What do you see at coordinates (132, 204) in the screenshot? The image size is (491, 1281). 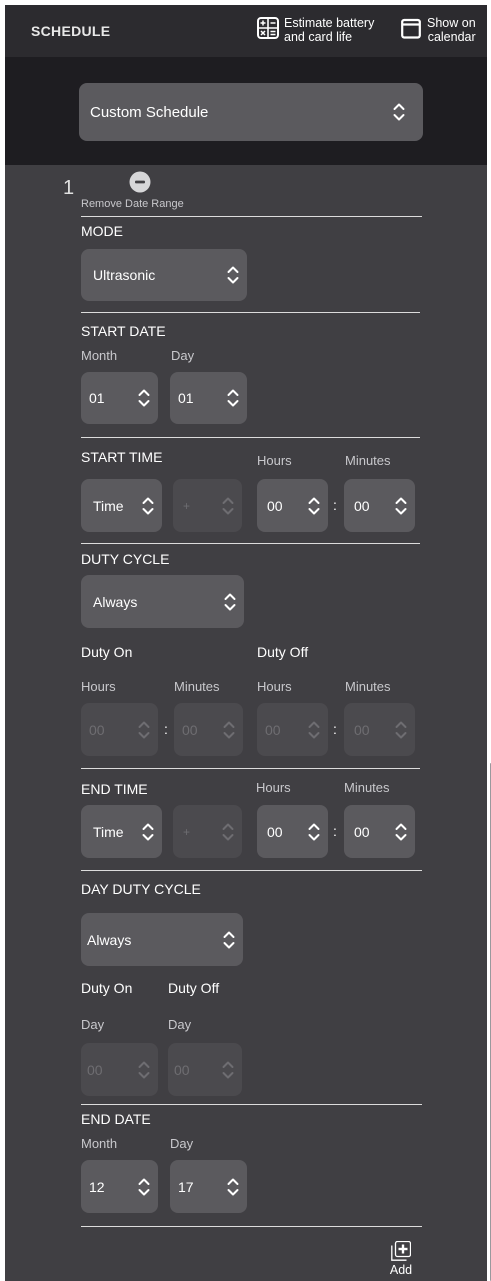 I see `remove-date-range-label: Remove Date Range` at bounding box center [132, 204].